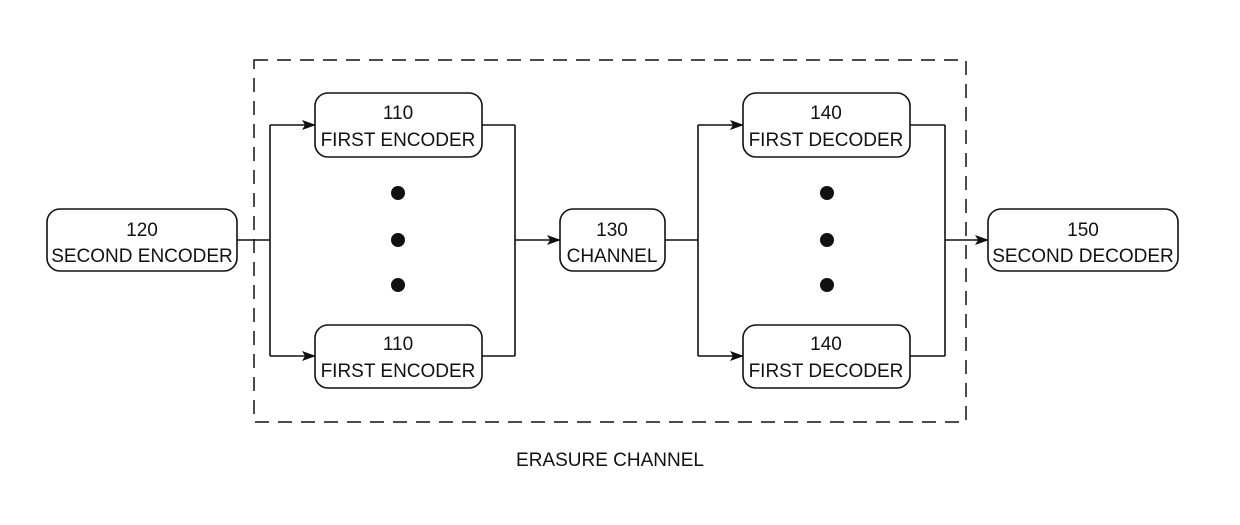 Image resolution: width=1240 pixels, height=525 pixels. What do you see at coordinates (276, 240) in the screenshot?
I see `encoder-split-connector` at bounding box center [276, 240].